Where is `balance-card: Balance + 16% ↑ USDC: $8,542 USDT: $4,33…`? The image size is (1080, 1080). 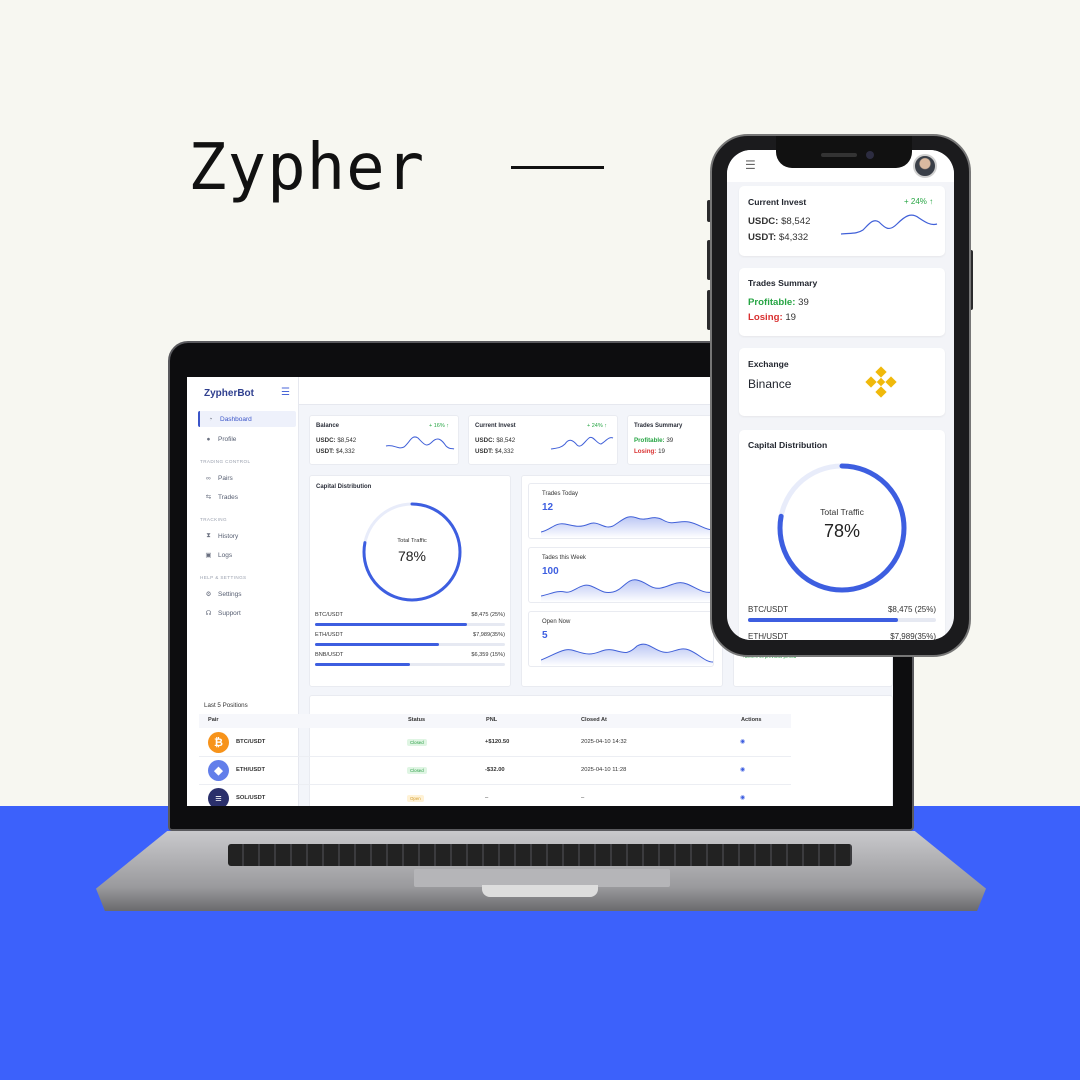 balance-card: Balance + 16% ↑ USDC: $8,542 USDT: $4,33… is located at coordinates (384, 440).